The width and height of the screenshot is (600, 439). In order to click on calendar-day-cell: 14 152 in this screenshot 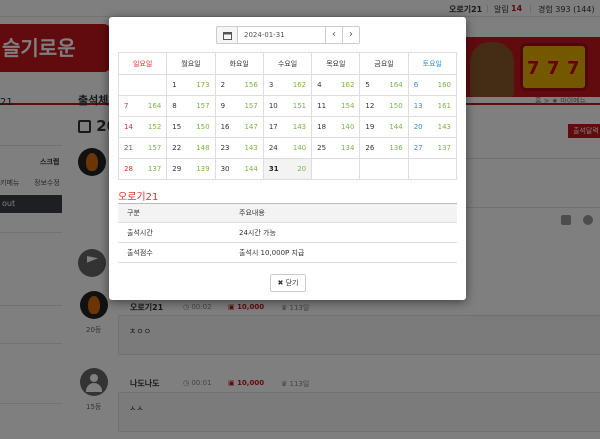, I will do `click(142, 127)`.